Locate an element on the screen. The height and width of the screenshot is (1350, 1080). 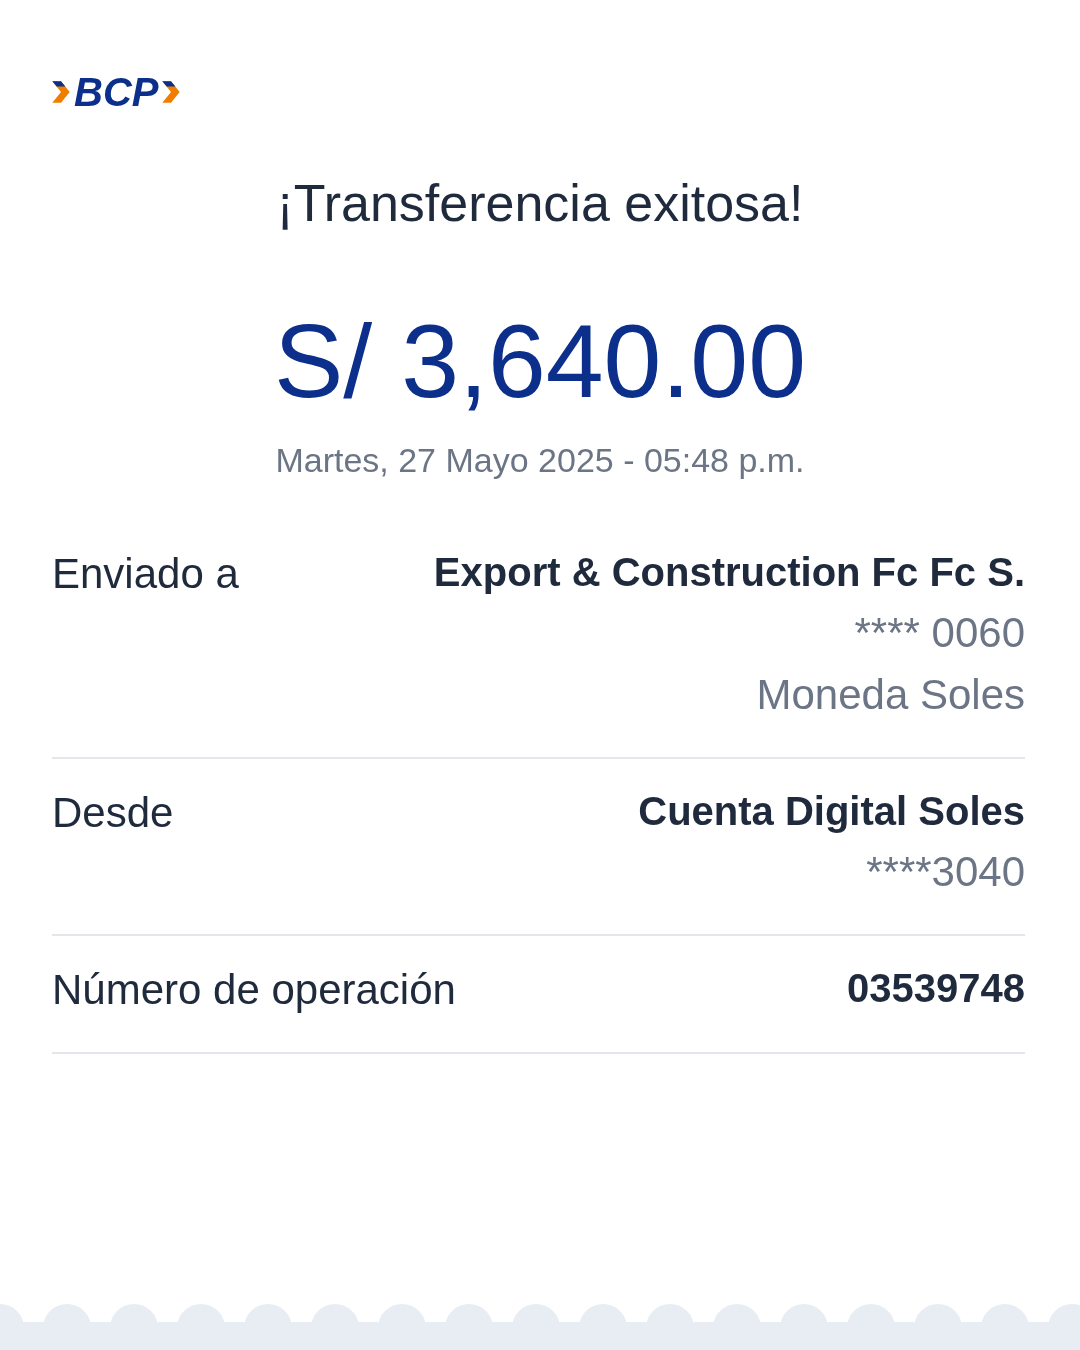
detail-value: Moneda Soles is located at coordinates (890, 694).